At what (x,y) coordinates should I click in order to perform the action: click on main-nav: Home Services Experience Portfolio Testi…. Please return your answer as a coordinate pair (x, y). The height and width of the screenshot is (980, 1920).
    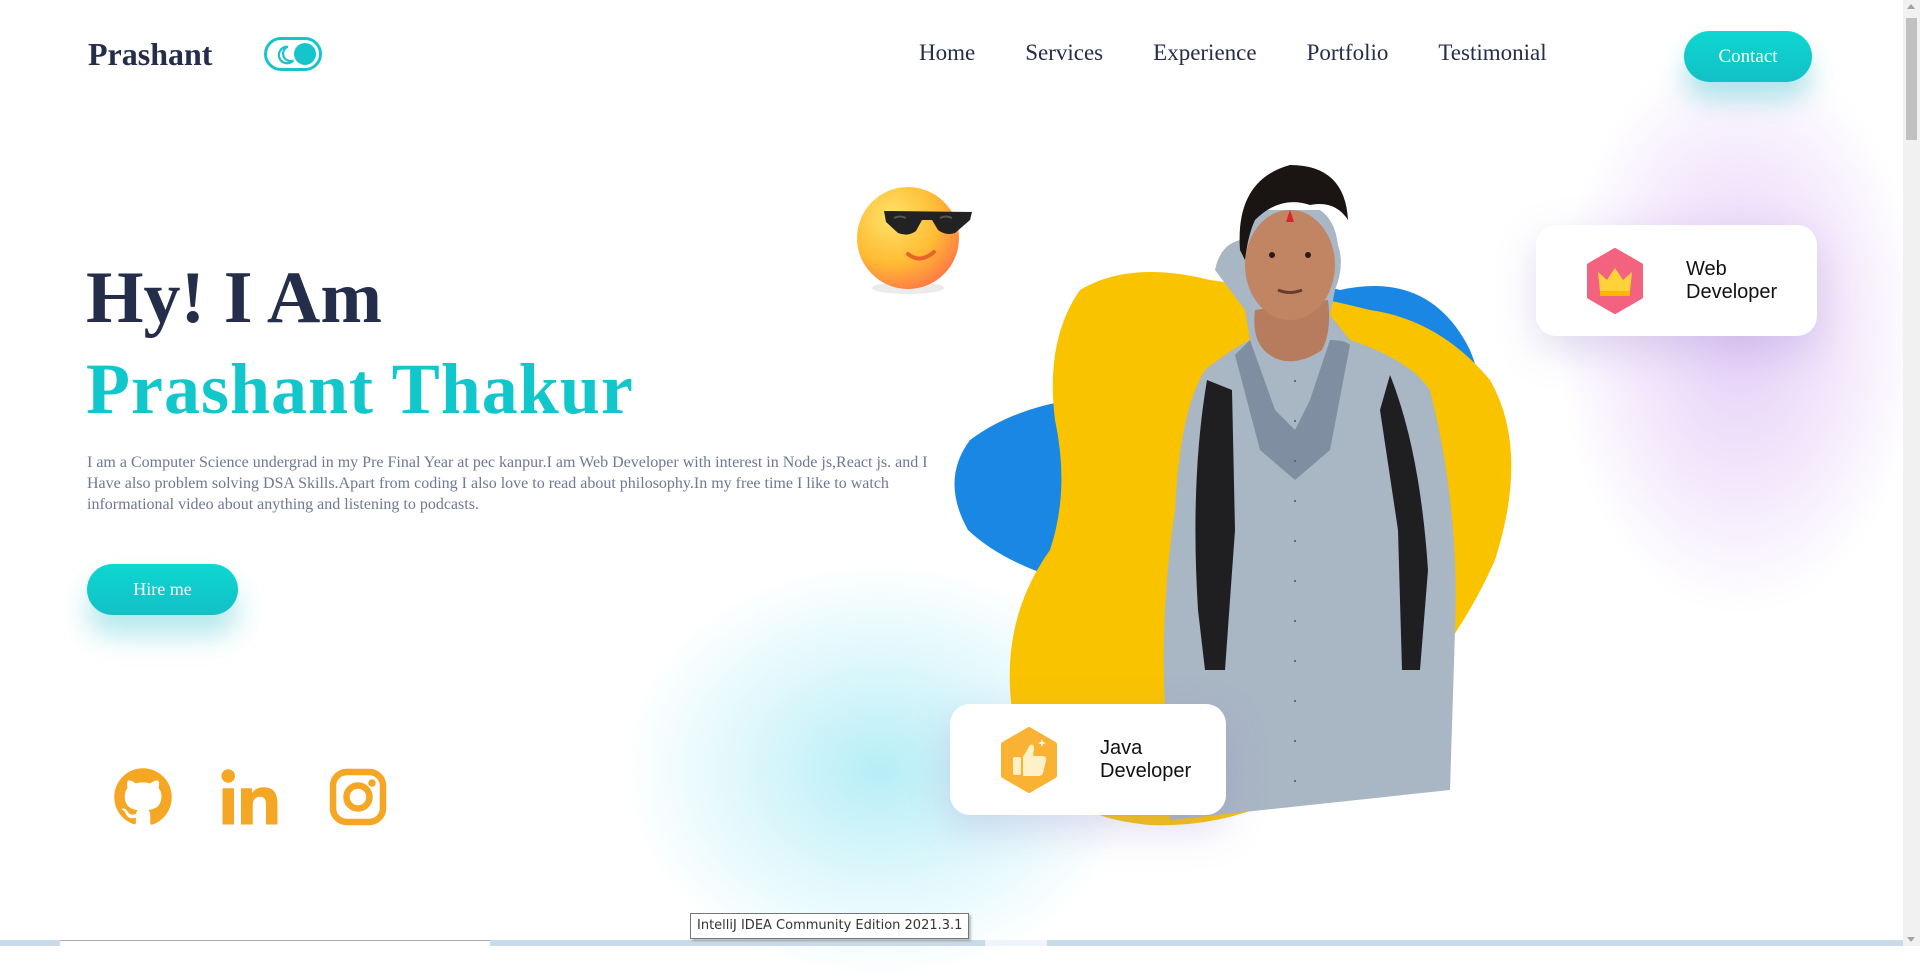
    Looking at the image, I should click on (1258, 53).